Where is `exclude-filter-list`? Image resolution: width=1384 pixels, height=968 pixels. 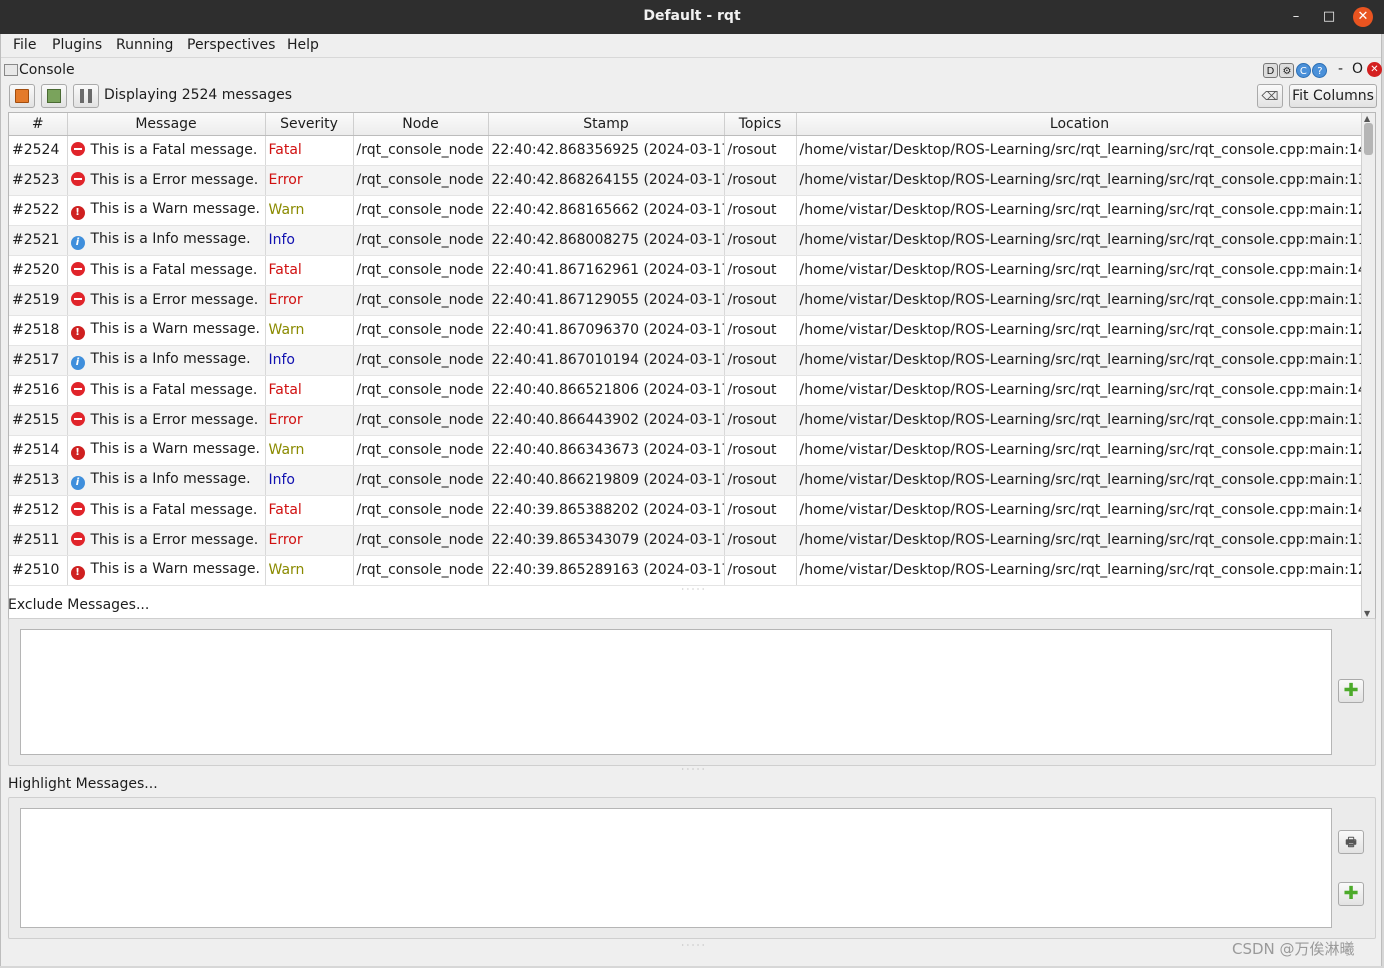 exclude-filter-list is located at coordinates (676, 692).